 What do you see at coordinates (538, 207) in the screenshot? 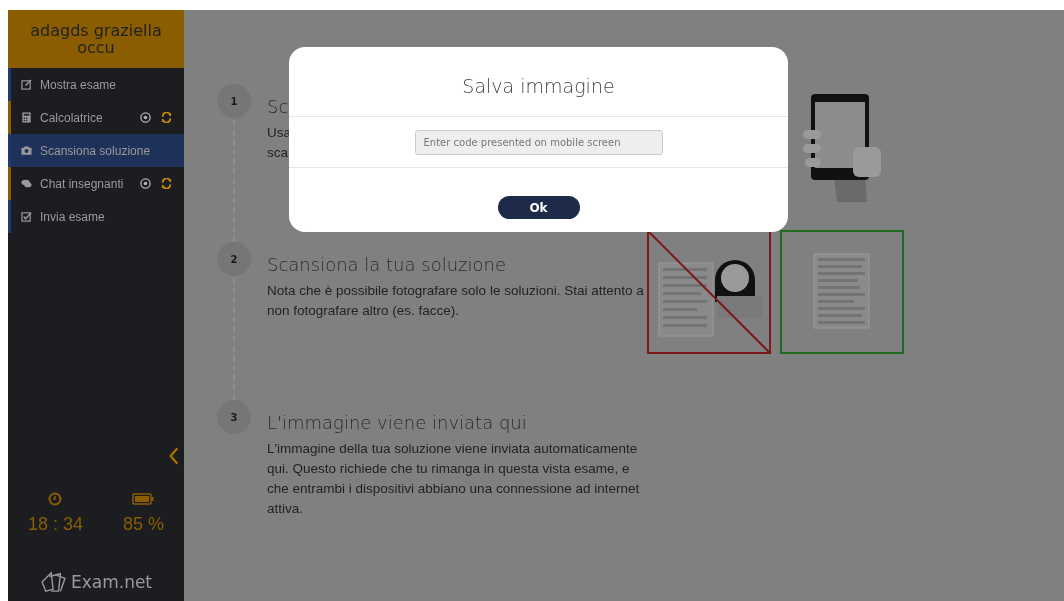
I see `ok-button: Ok` at bounding box center [538, 207].